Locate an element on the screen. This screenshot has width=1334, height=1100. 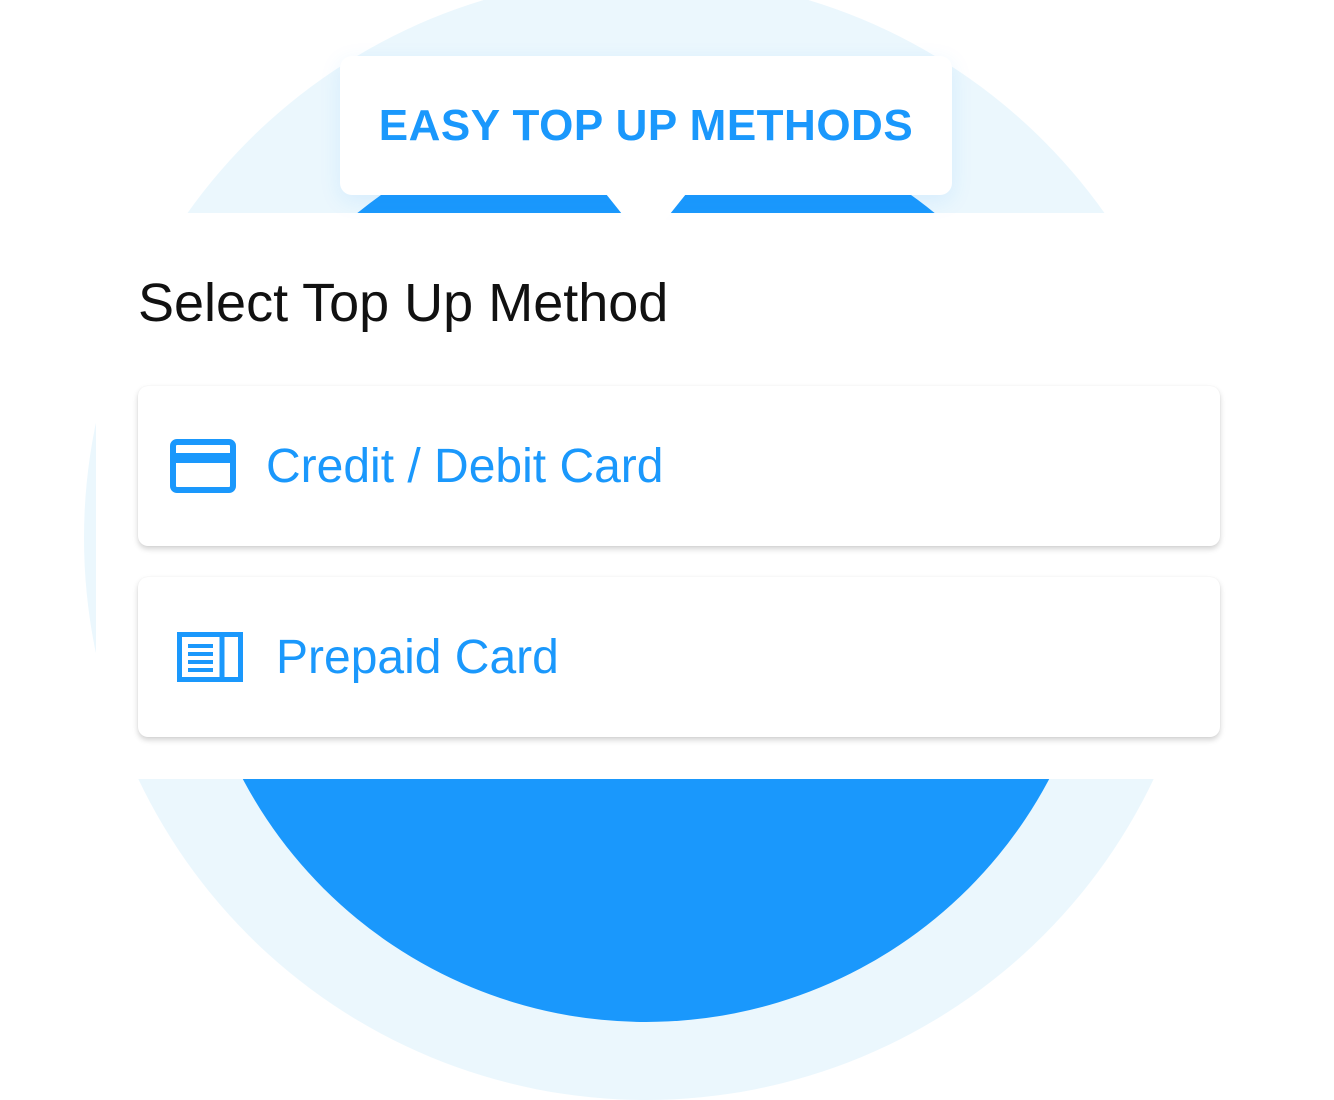
prepaid-card-option: Prepaid Card is located at coordinates (679, 657).